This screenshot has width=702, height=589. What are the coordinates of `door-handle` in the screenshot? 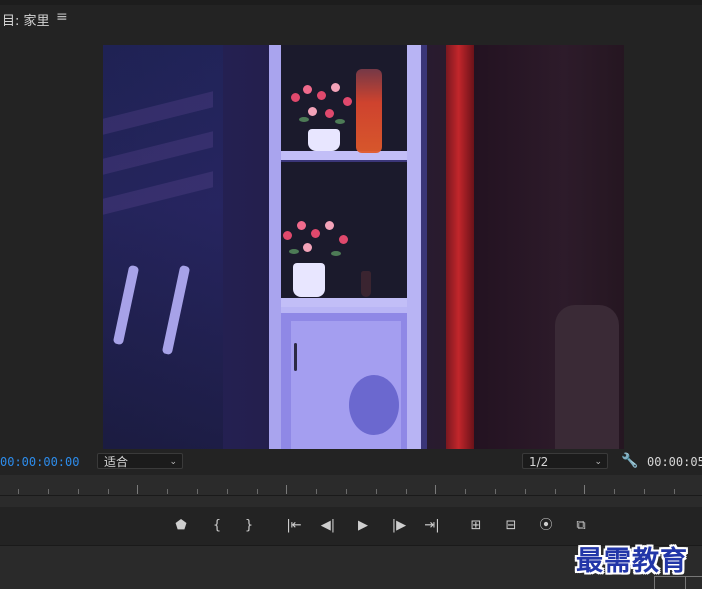 It's located at (295, 357).